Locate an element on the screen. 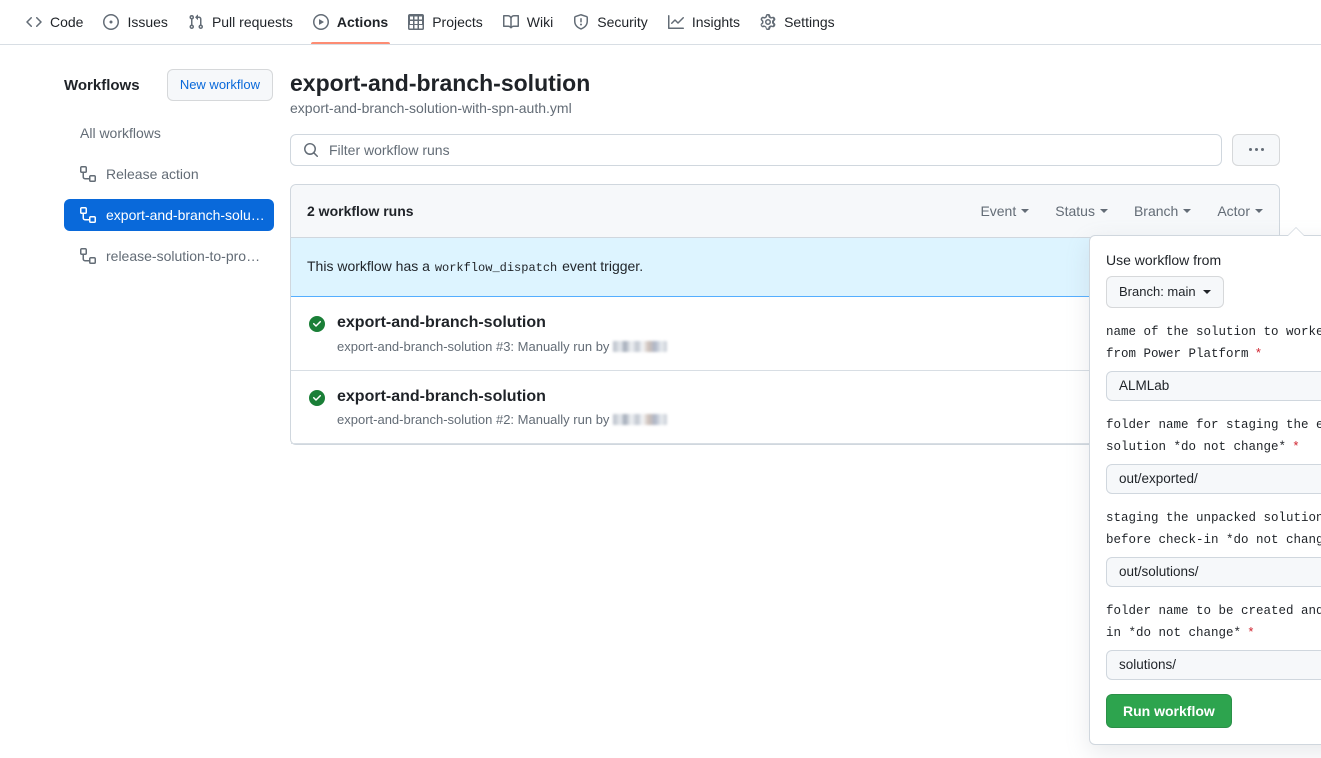 This screenshot has height=758, width=1321. input-solution-name is located at coordinates (1213, 385).